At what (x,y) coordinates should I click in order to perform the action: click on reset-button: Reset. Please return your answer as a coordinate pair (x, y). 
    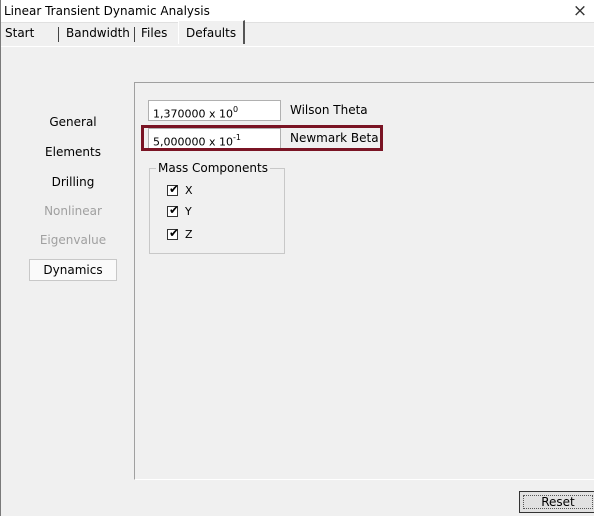
    Looking at the image, I should click on (556, 502).